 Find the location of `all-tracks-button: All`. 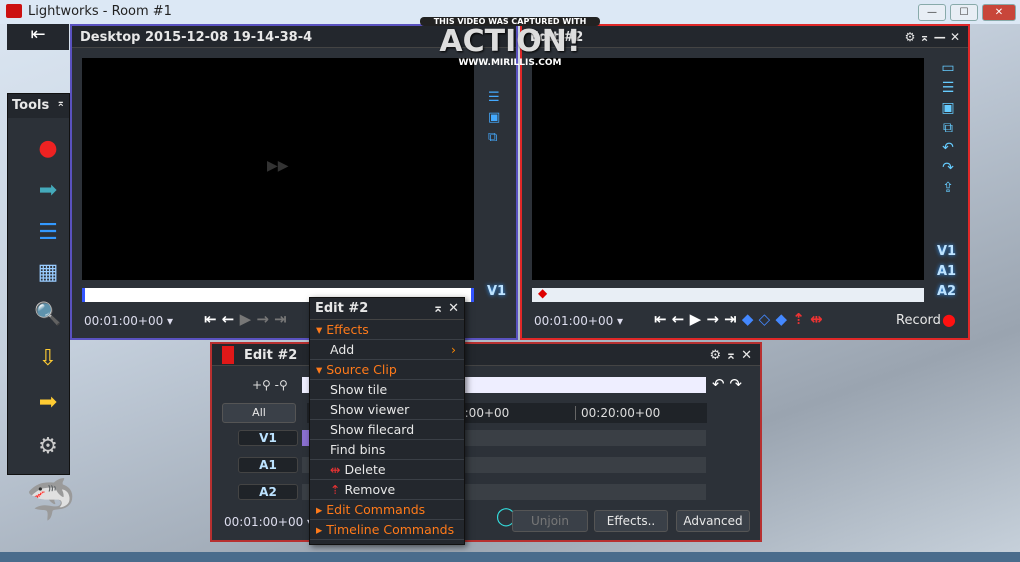

all-tracks-button: All is located at coordinates (259, 413).